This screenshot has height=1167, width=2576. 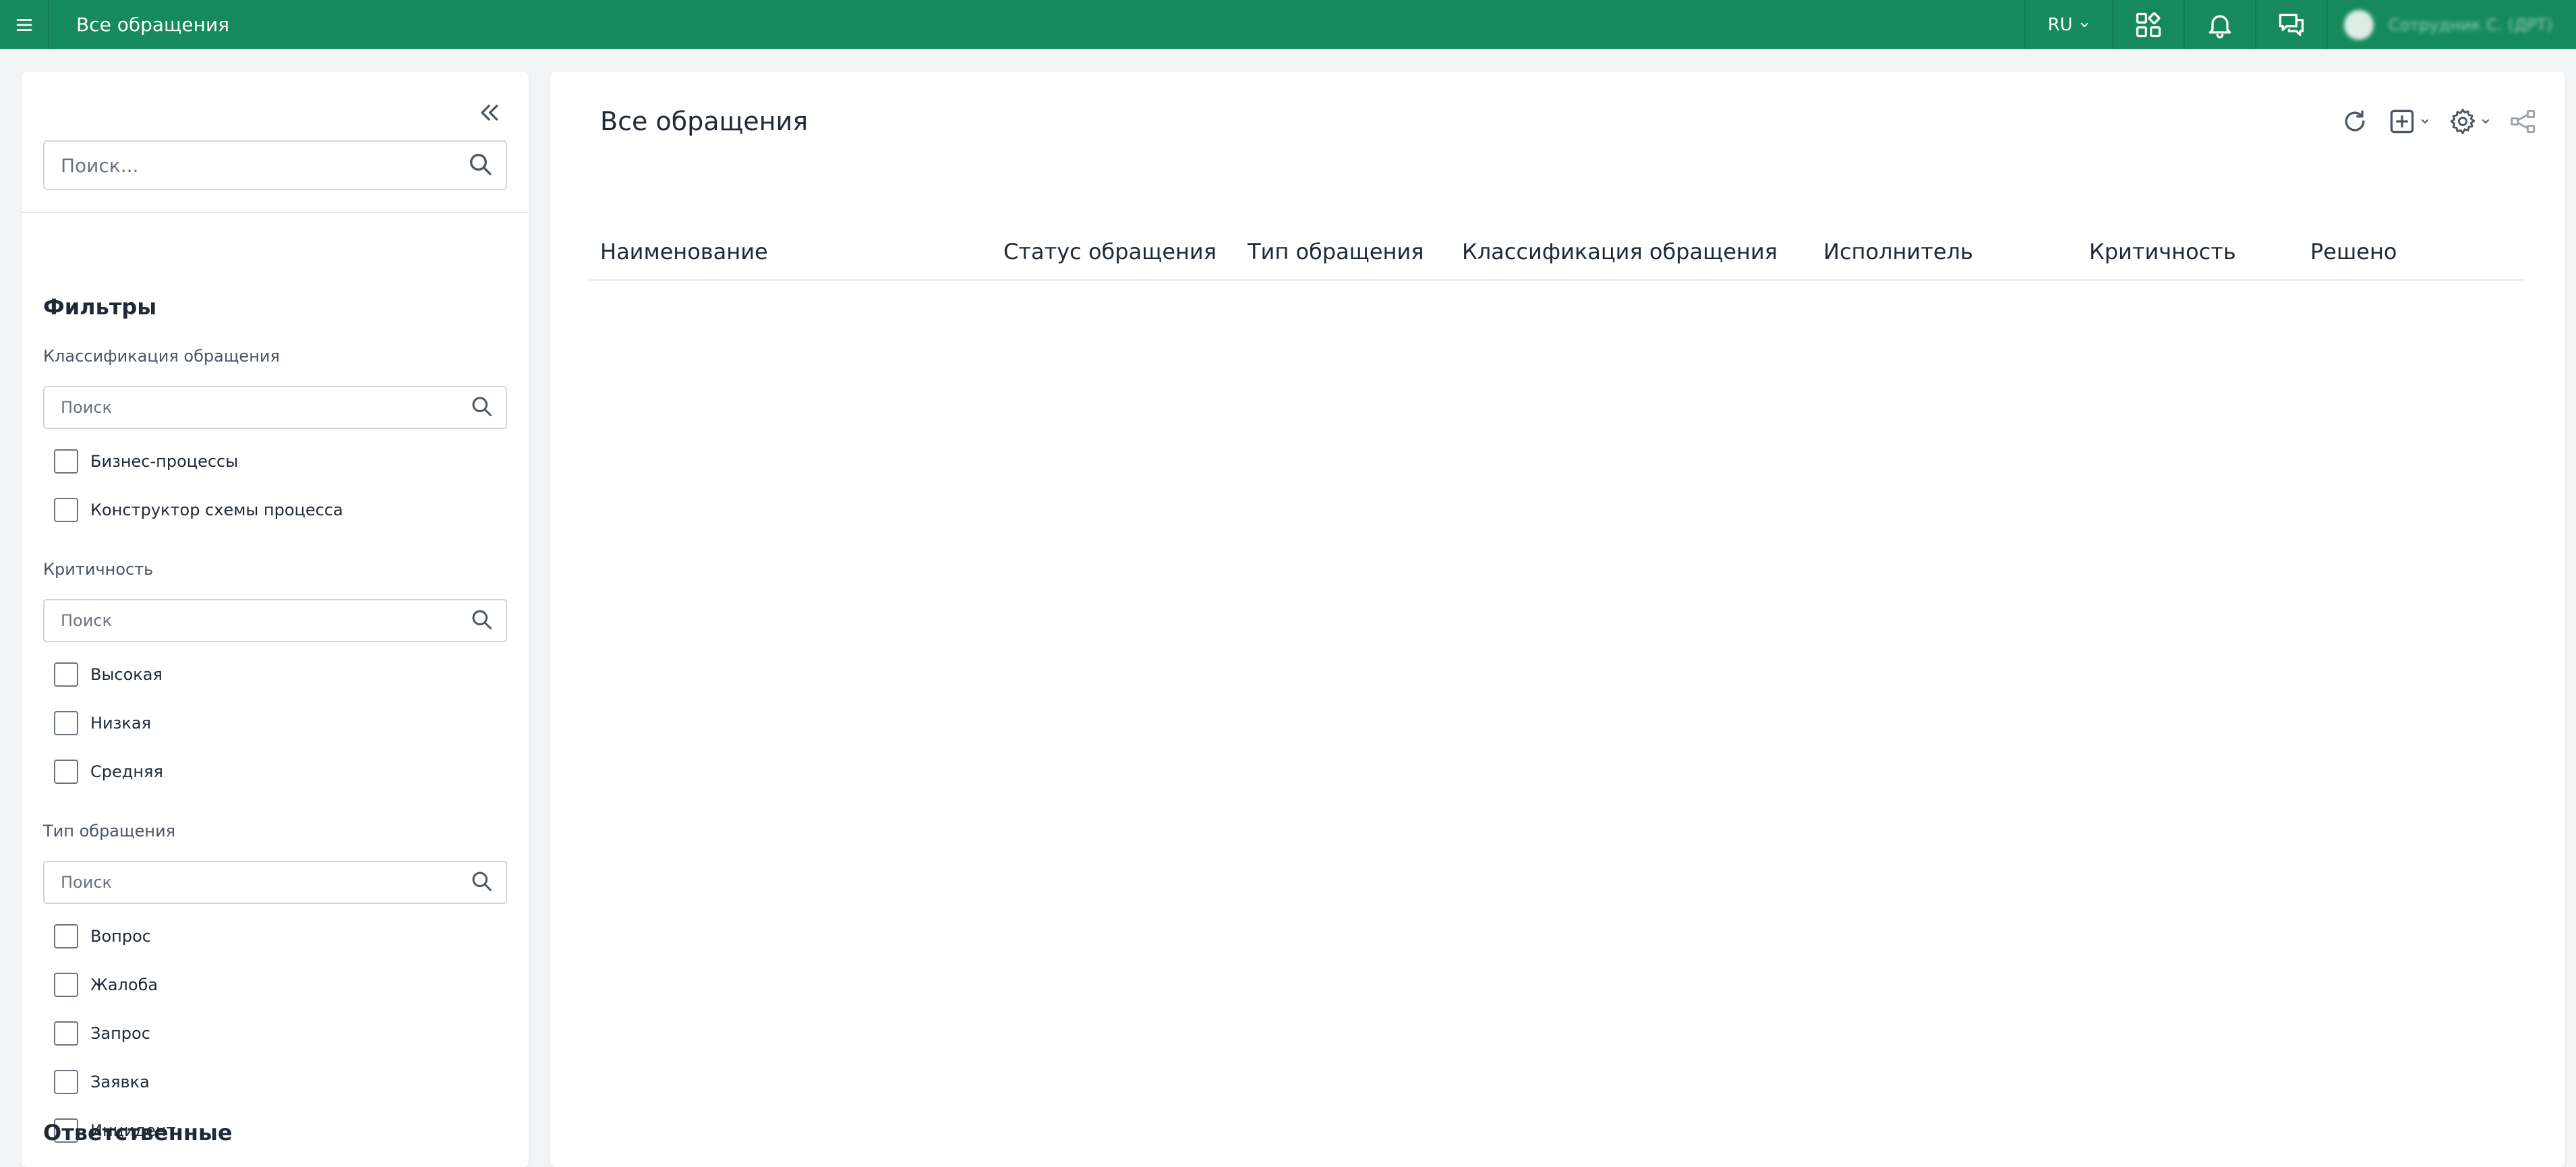 I want to click on add-icon, so click(x=2402, y=121).